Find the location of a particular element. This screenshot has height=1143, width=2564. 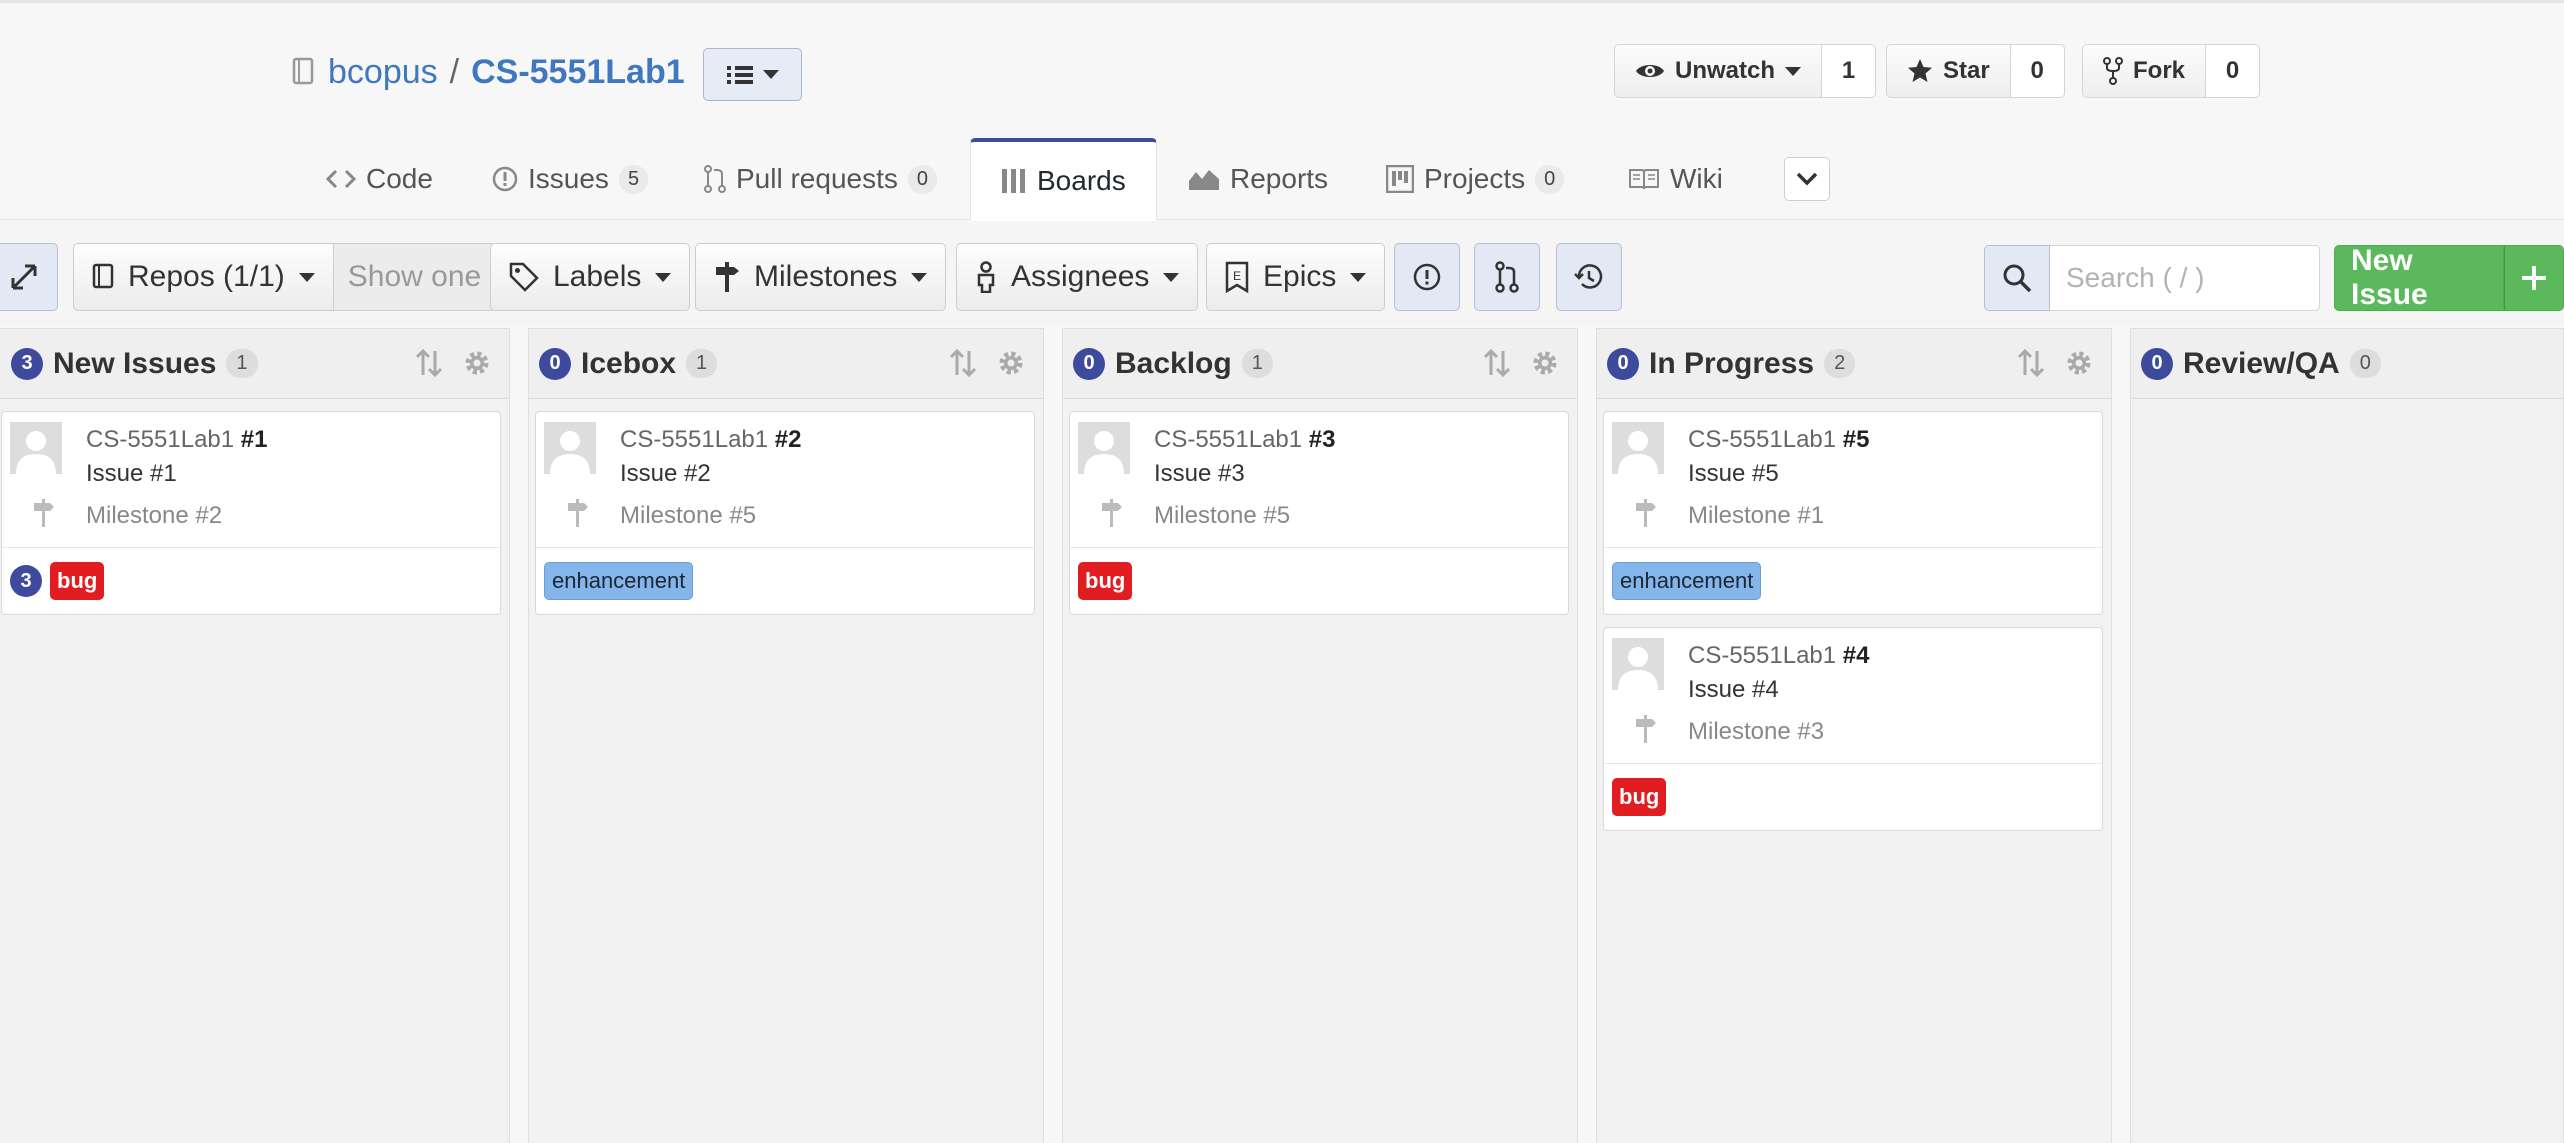

card-title: Issue #5 is located at coordinates (1733, 474).